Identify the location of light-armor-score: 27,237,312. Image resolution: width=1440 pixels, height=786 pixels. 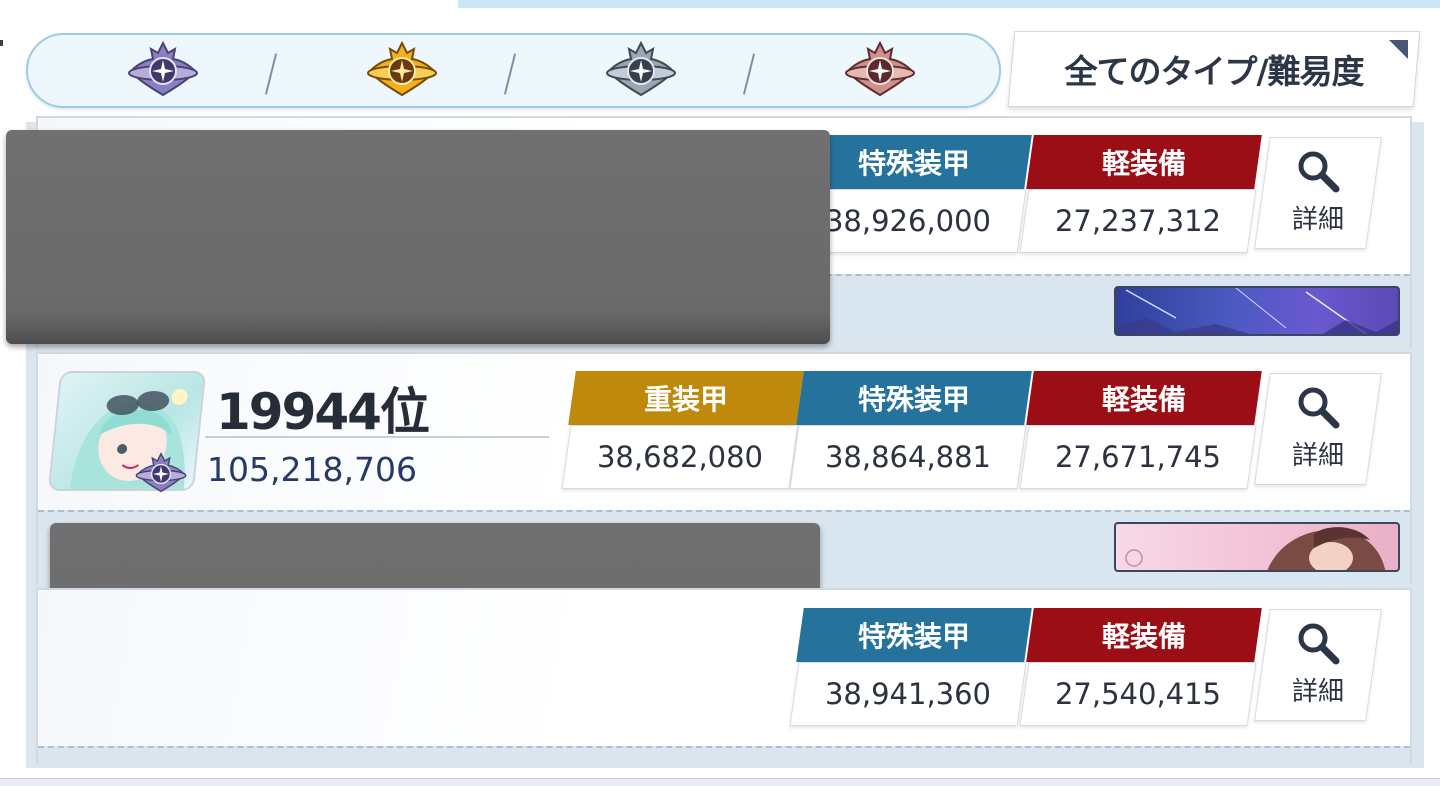
(1138, 221).